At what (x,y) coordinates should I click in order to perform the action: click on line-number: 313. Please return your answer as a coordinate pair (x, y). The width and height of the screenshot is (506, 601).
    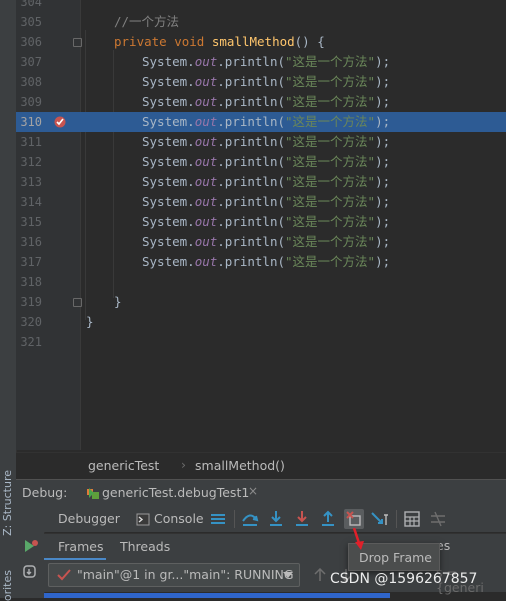
    Looking at the image, I should click on (31, 182).